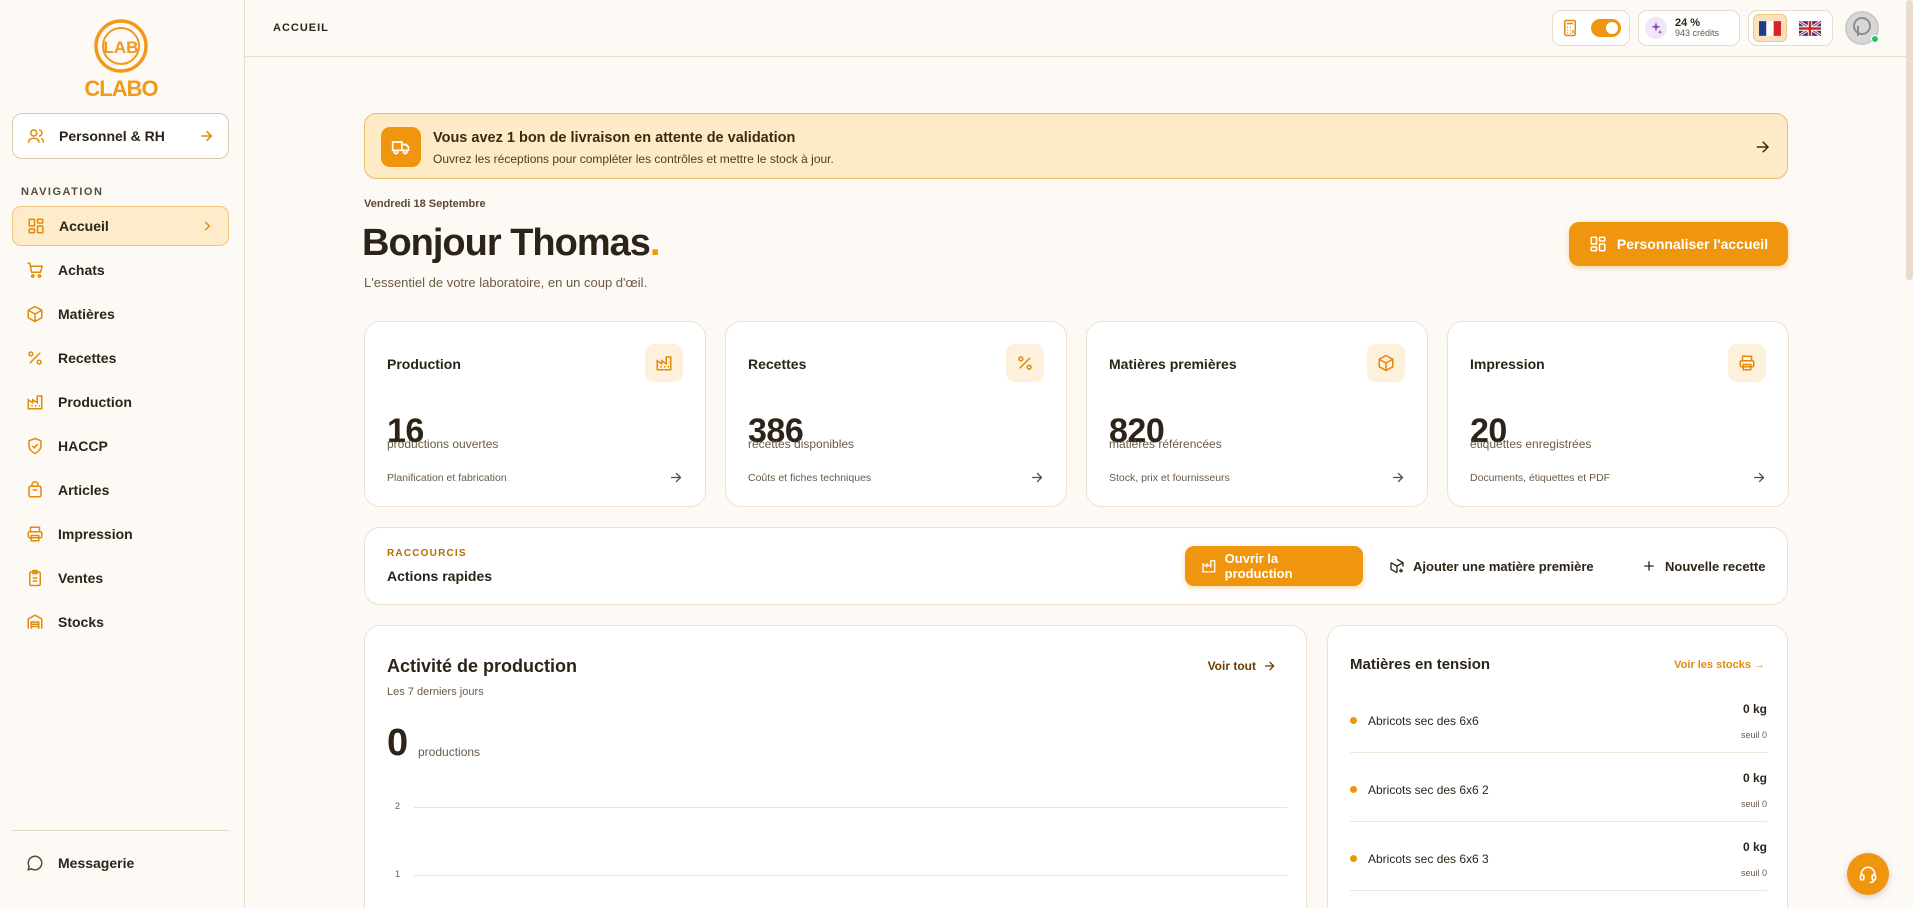 This screenshot has width=1913, height=908. I want to click on sidebar-divider, so click(120, 830).